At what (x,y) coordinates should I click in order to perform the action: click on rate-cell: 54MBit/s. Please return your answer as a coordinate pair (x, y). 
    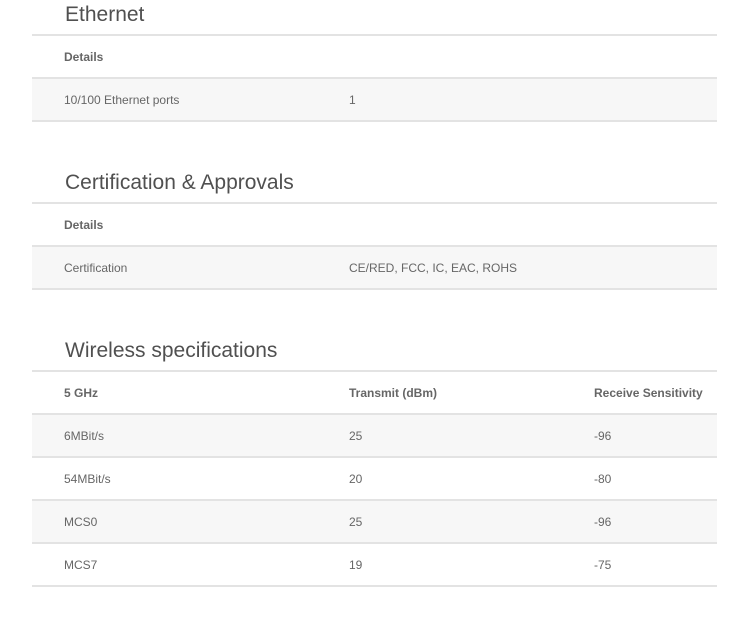
    Looking at the image, I should click on (190, 478).